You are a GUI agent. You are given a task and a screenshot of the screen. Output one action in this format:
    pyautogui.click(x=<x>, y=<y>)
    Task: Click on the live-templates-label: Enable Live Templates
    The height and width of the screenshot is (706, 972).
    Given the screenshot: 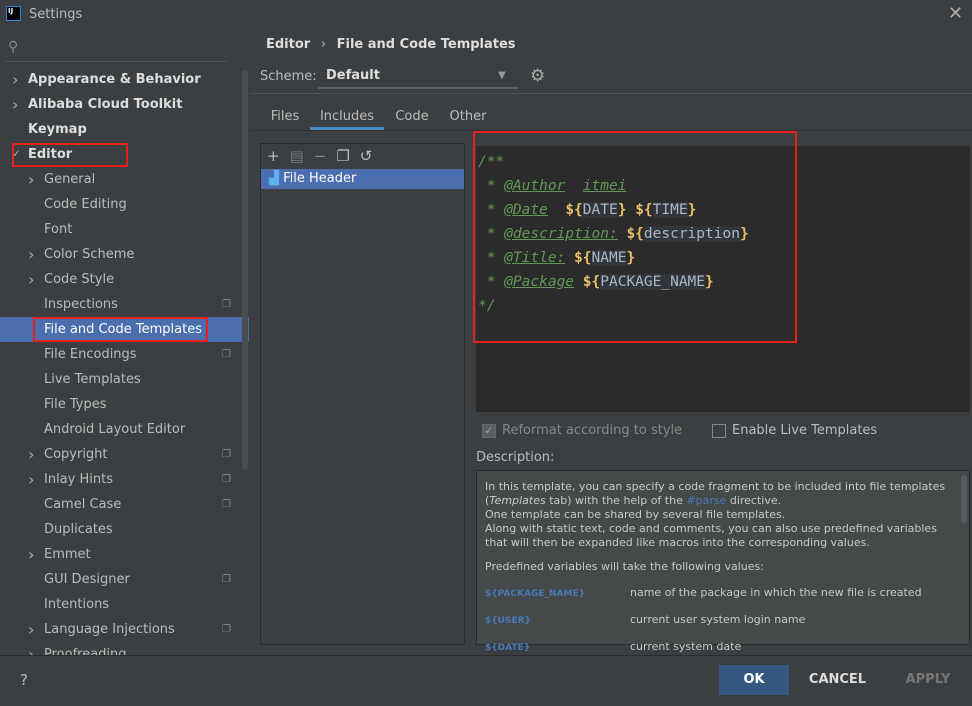 What is the action you would take?
    pyautogui.click(x=805, y=430)
    